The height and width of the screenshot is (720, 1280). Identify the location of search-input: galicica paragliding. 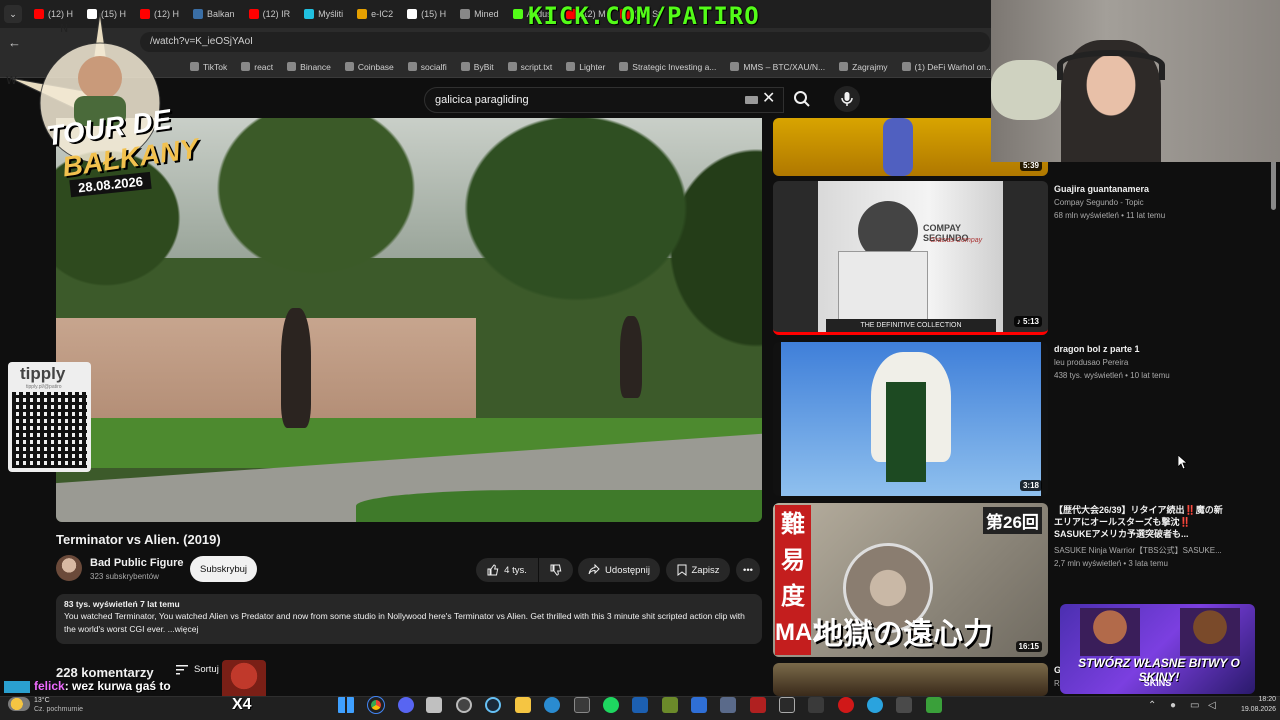
(604, 100).